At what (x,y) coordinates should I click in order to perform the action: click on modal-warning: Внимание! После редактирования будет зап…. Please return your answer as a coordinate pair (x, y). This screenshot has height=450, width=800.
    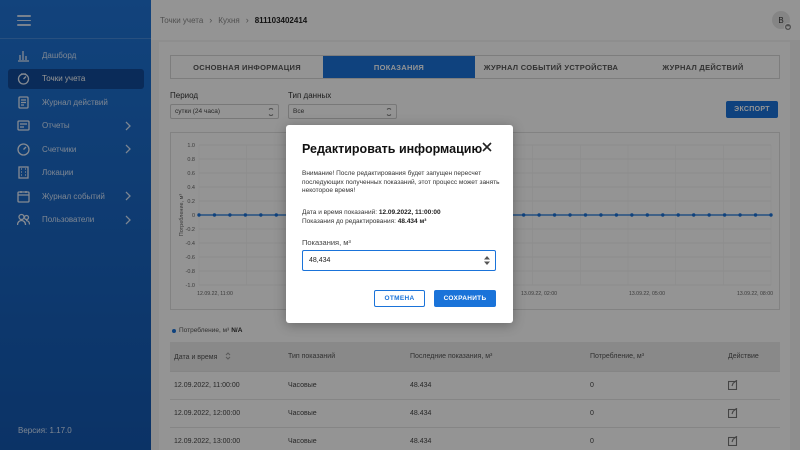
    Looking at the image, I should click on (401, 182).